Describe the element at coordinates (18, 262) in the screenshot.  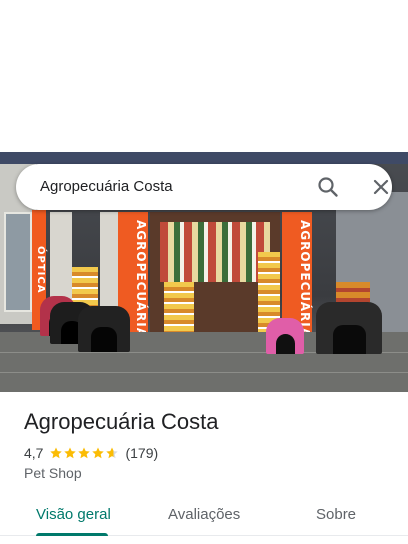
I see `photo-window-left` at that location.